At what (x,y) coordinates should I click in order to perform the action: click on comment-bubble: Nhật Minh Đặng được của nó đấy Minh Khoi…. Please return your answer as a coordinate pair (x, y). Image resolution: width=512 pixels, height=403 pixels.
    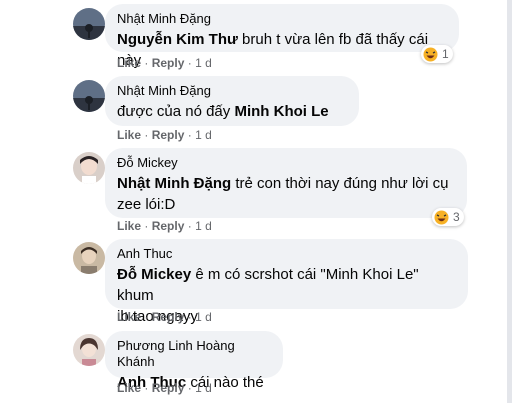
    Looking at the image, I should click on (232, 101).